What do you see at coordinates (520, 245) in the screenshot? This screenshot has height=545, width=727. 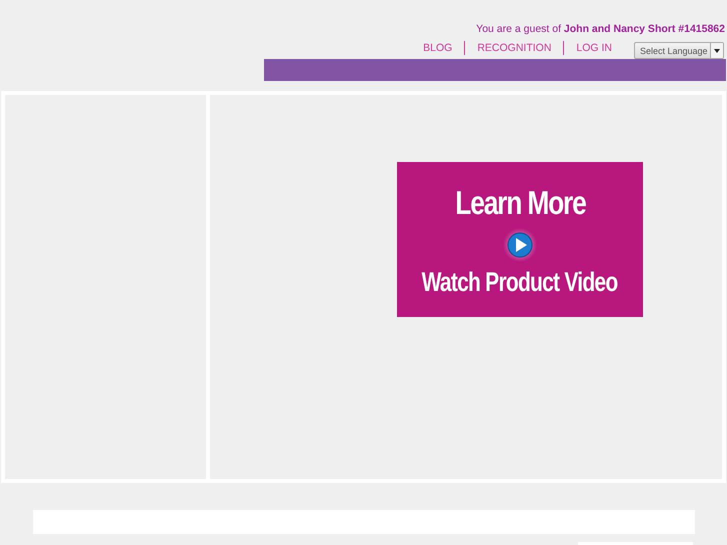 I see `play-icon` at bounding box center [520, 245].